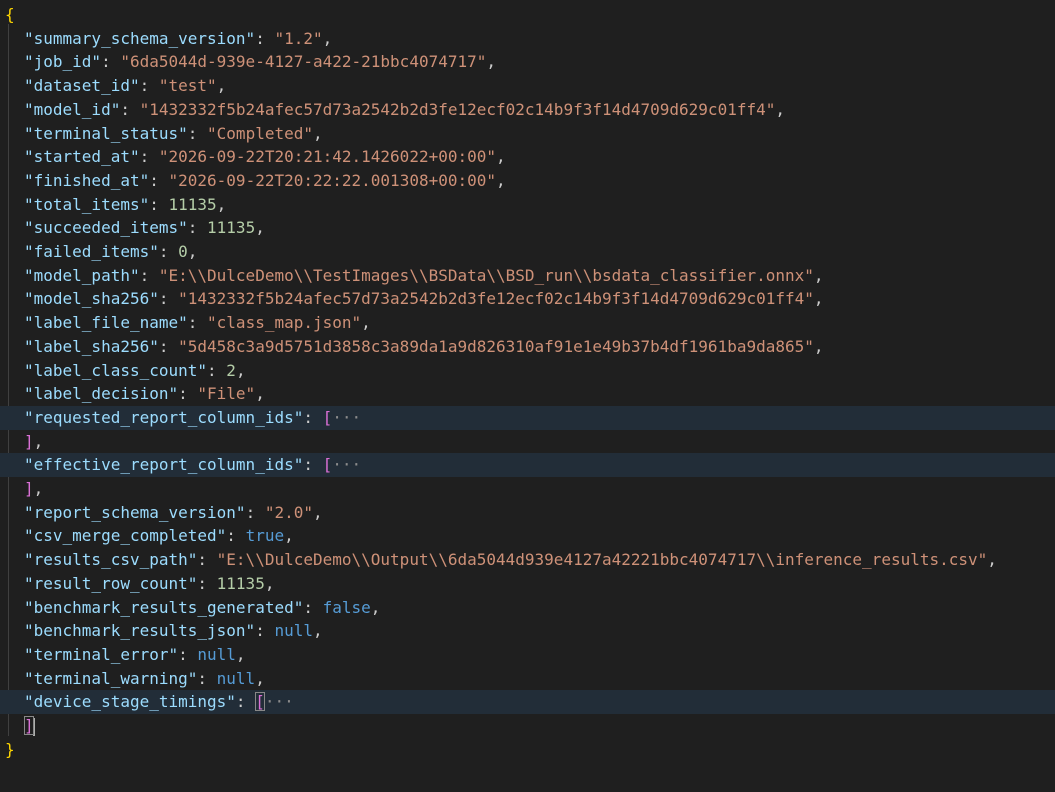 This screenshot has width=1055, height=792. What do you see at coordinates (527, 417) in the screenshot?
I see `folded-line: "requested_report_column_ids": [···` at bounding box center [527, 417].